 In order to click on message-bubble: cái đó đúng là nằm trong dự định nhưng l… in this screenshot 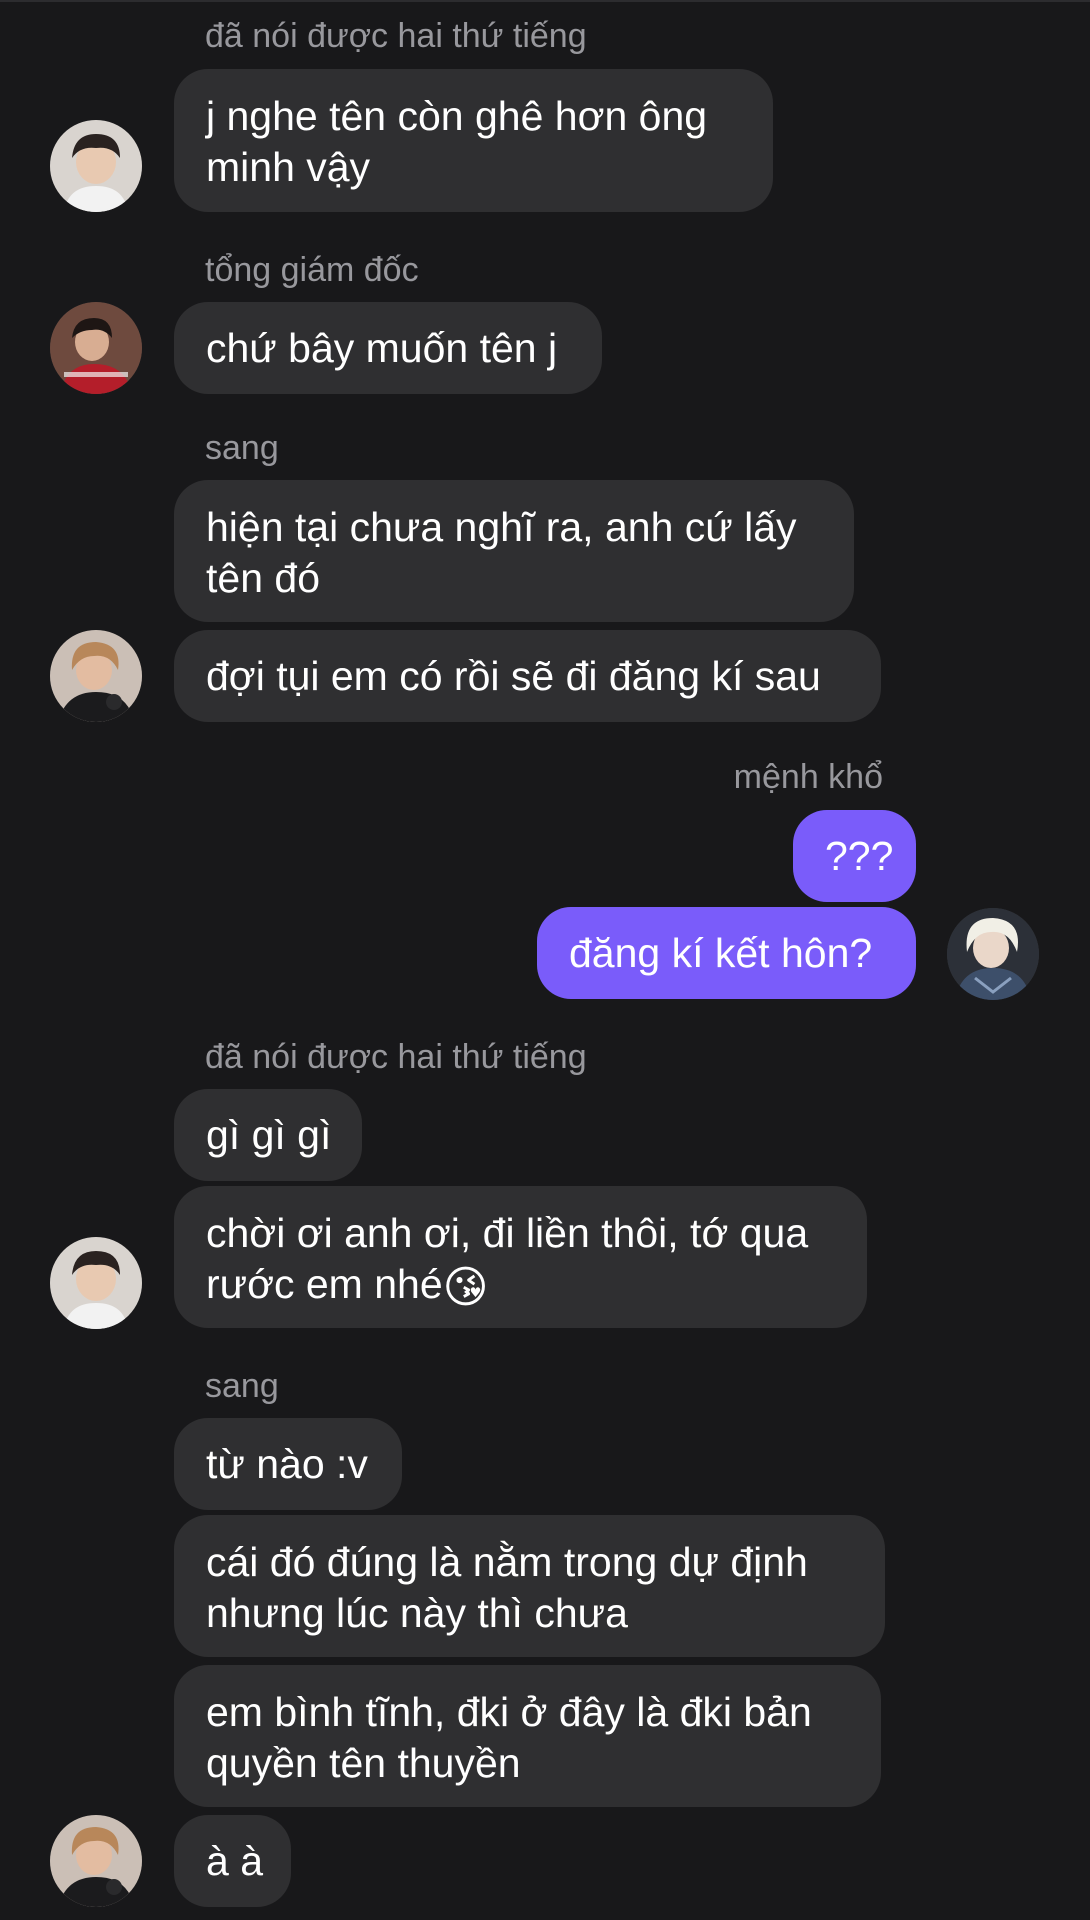, I will do `click(529, 1586)`.